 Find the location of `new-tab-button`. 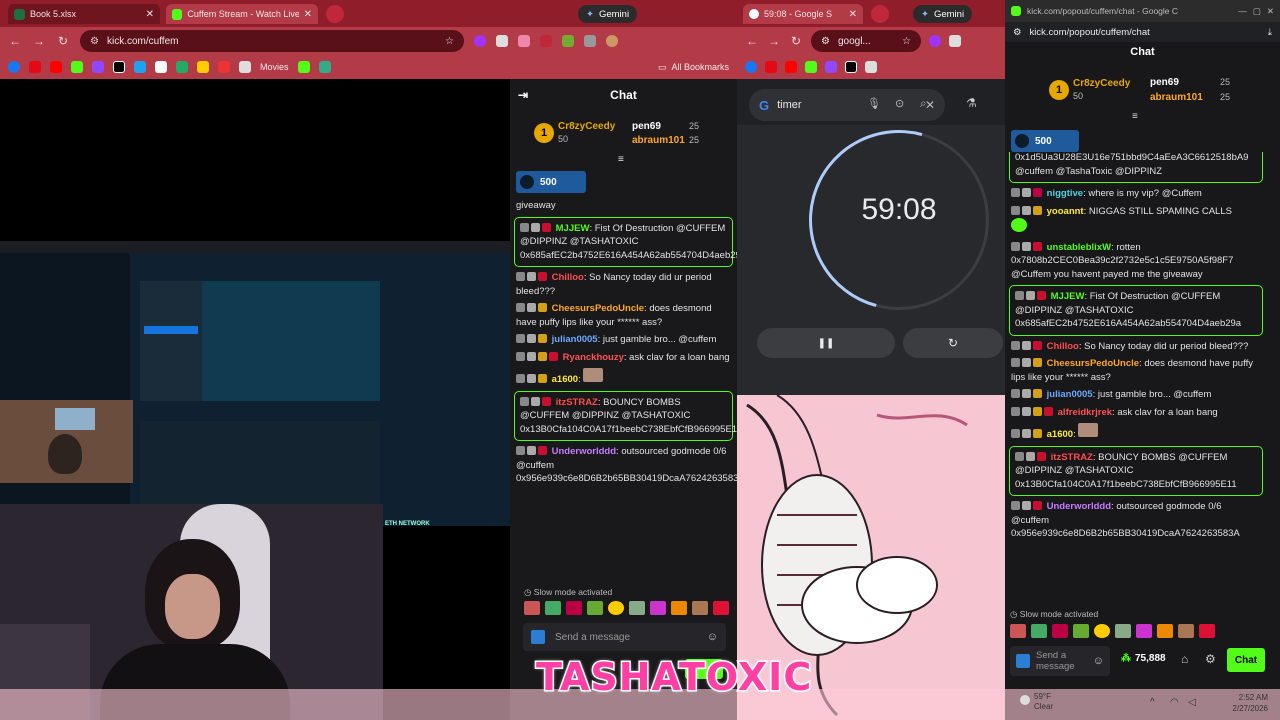

new-tab-button is located at coordinates (335, 14).